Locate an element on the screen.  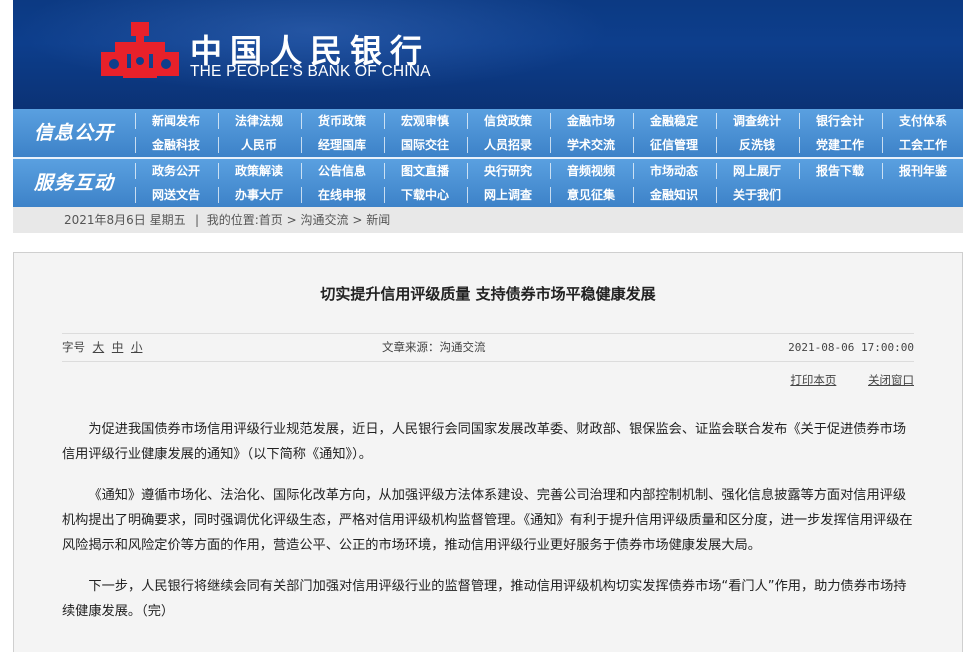
breadcrumb: | 我的位置:首页 > 沟通交流 > 新闻 is located at coordinates (292, 220).